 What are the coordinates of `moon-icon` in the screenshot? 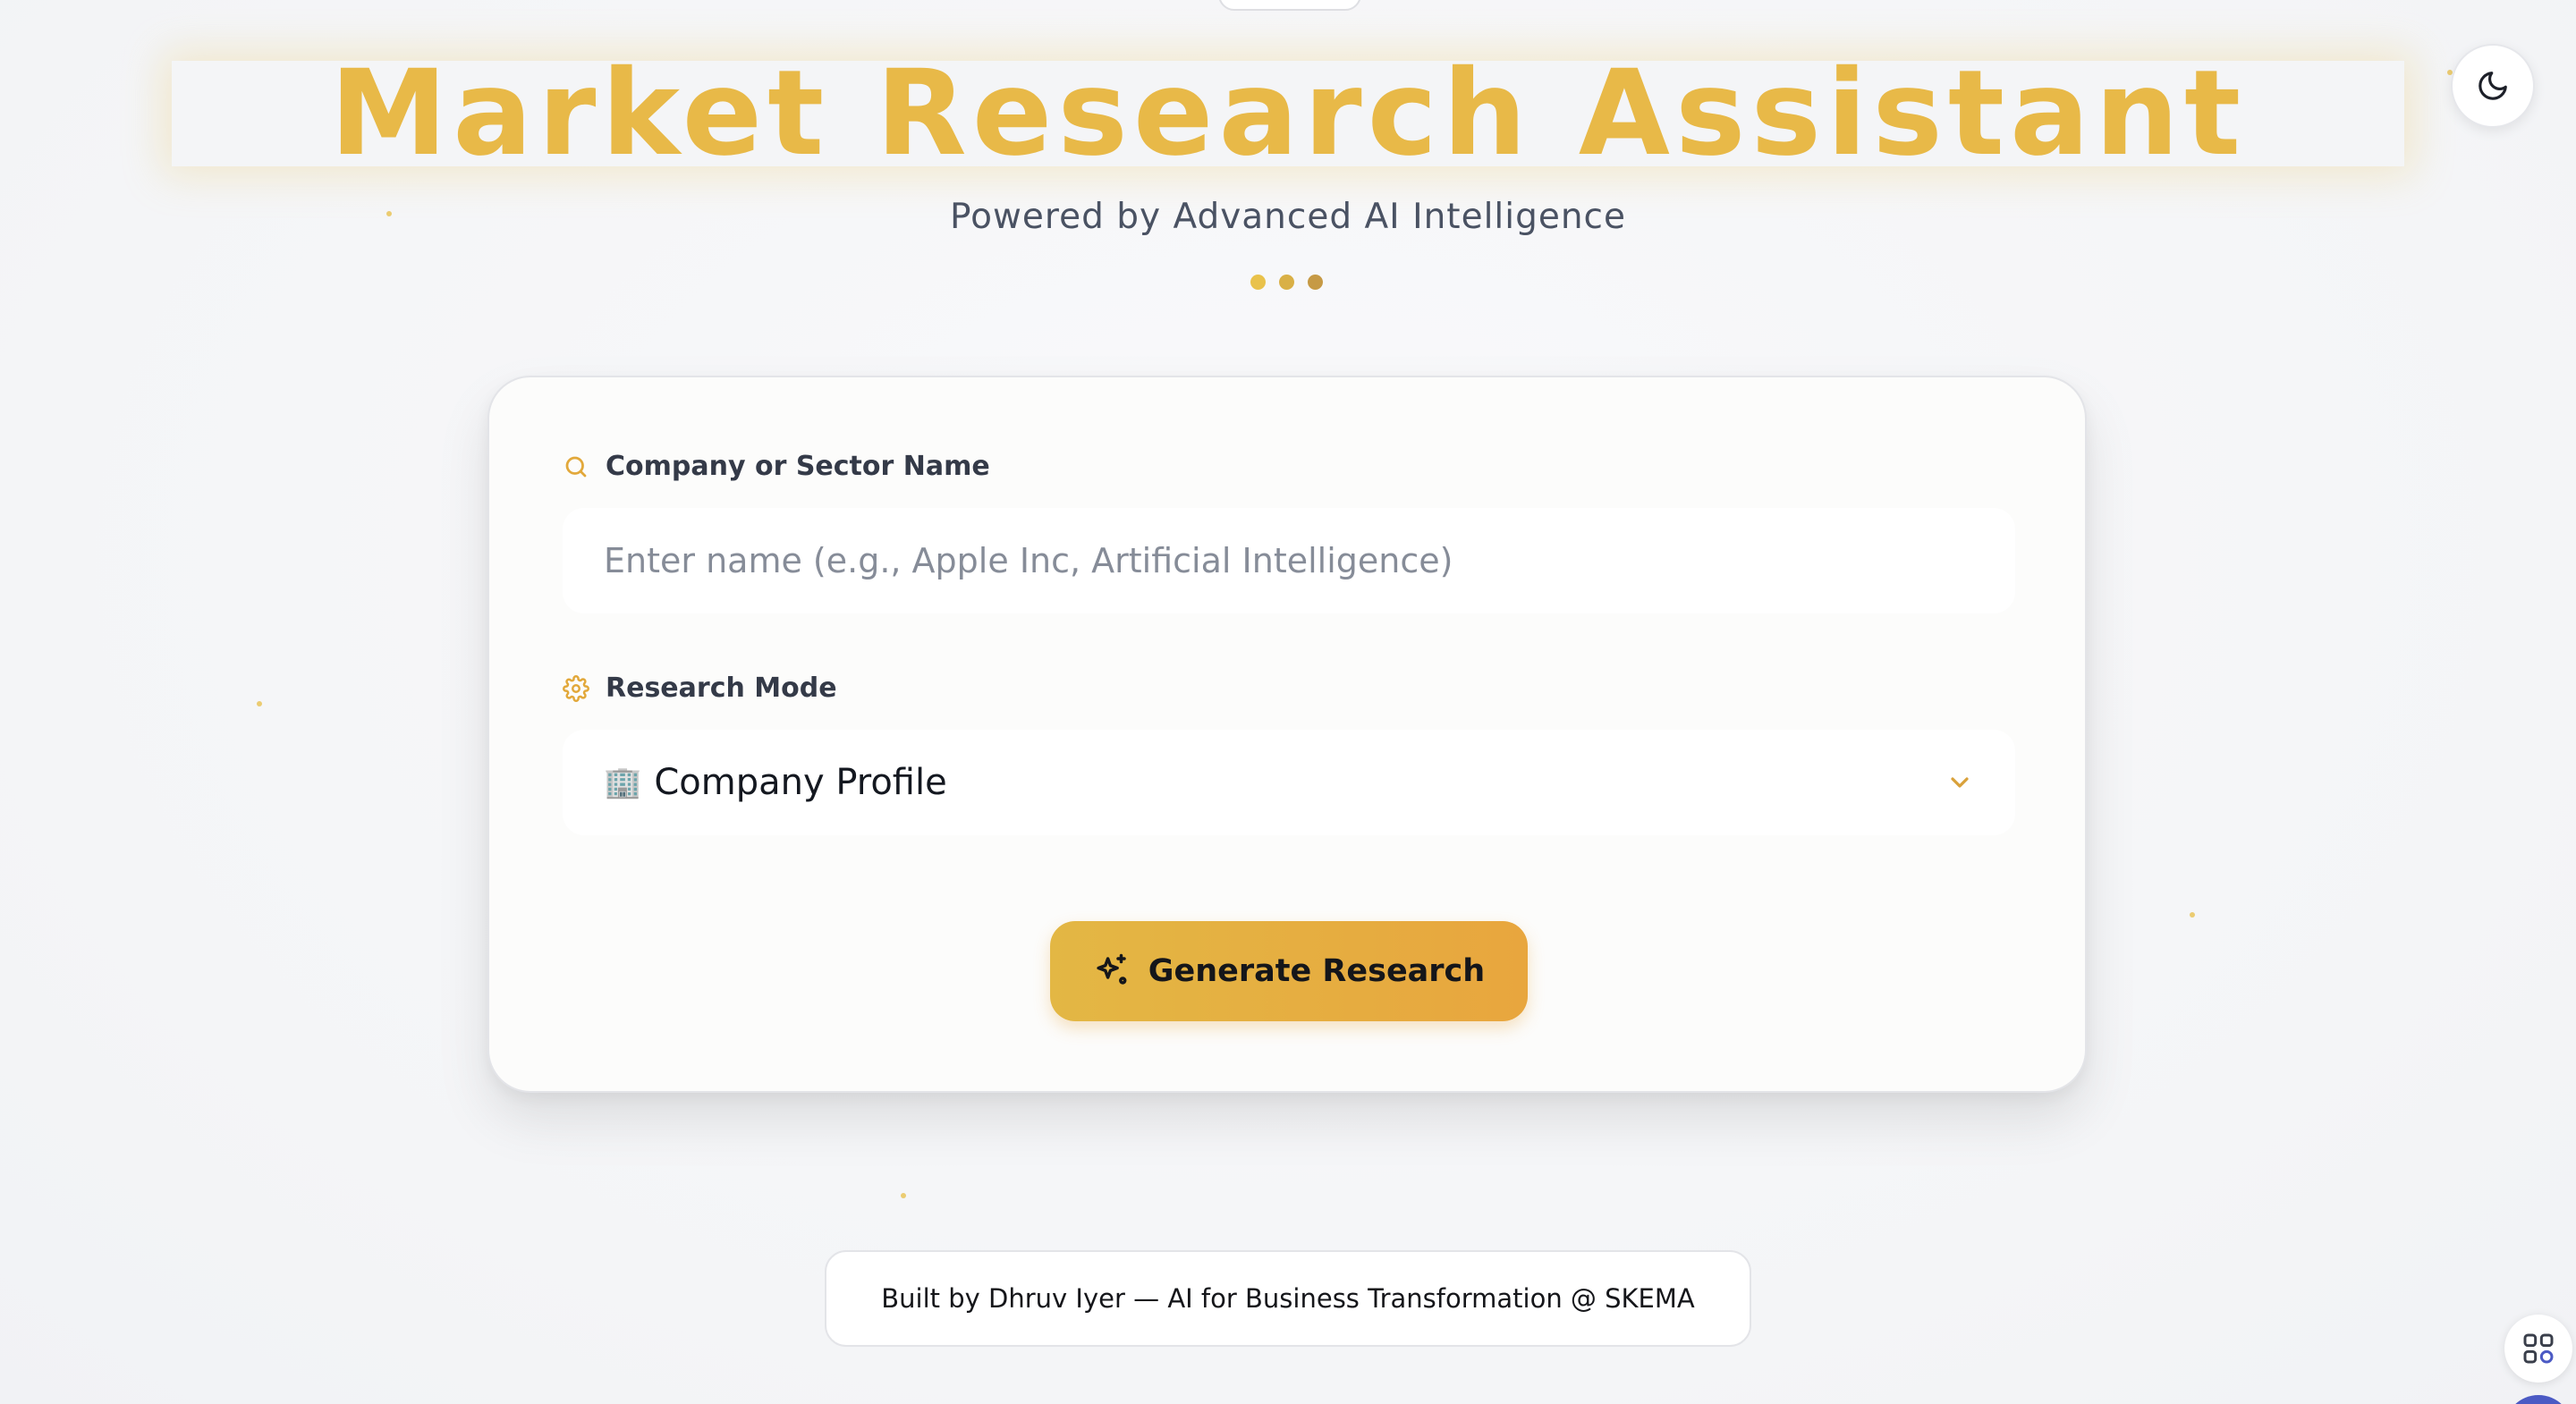 It's located at (2493, 86).